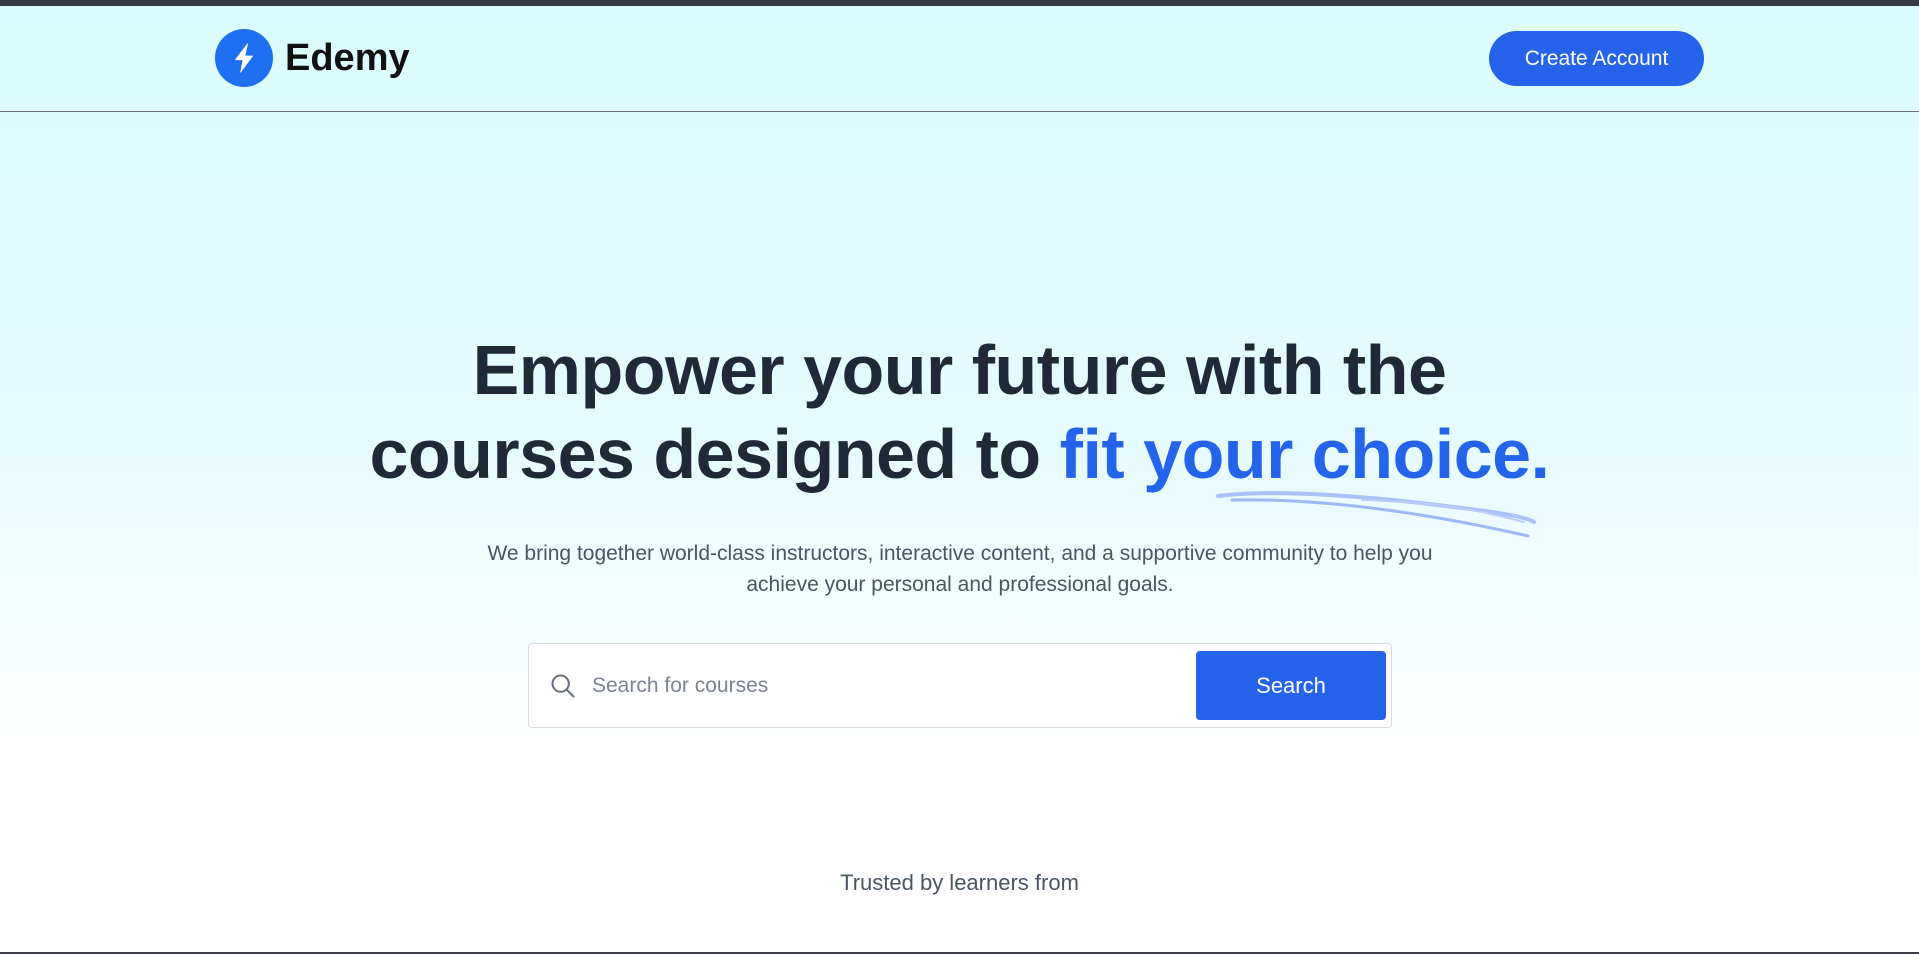  Describe the element at coordinates (1291, 685) in the screenshot. I see `search-button: Search` at that location.